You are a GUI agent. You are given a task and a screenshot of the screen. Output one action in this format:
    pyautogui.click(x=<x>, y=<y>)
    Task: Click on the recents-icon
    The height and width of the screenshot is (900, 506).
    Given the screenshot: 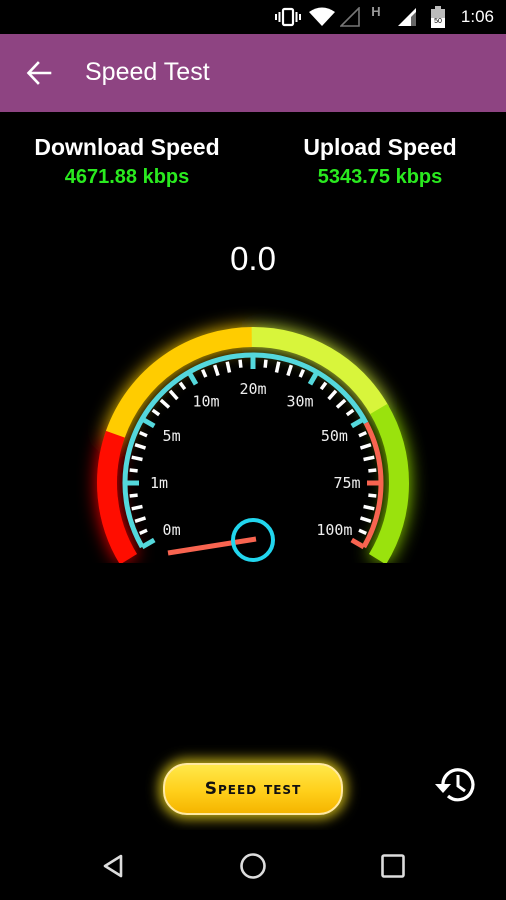 What is the action you would take?
    pyautogui.click(x=393, y=866)
    